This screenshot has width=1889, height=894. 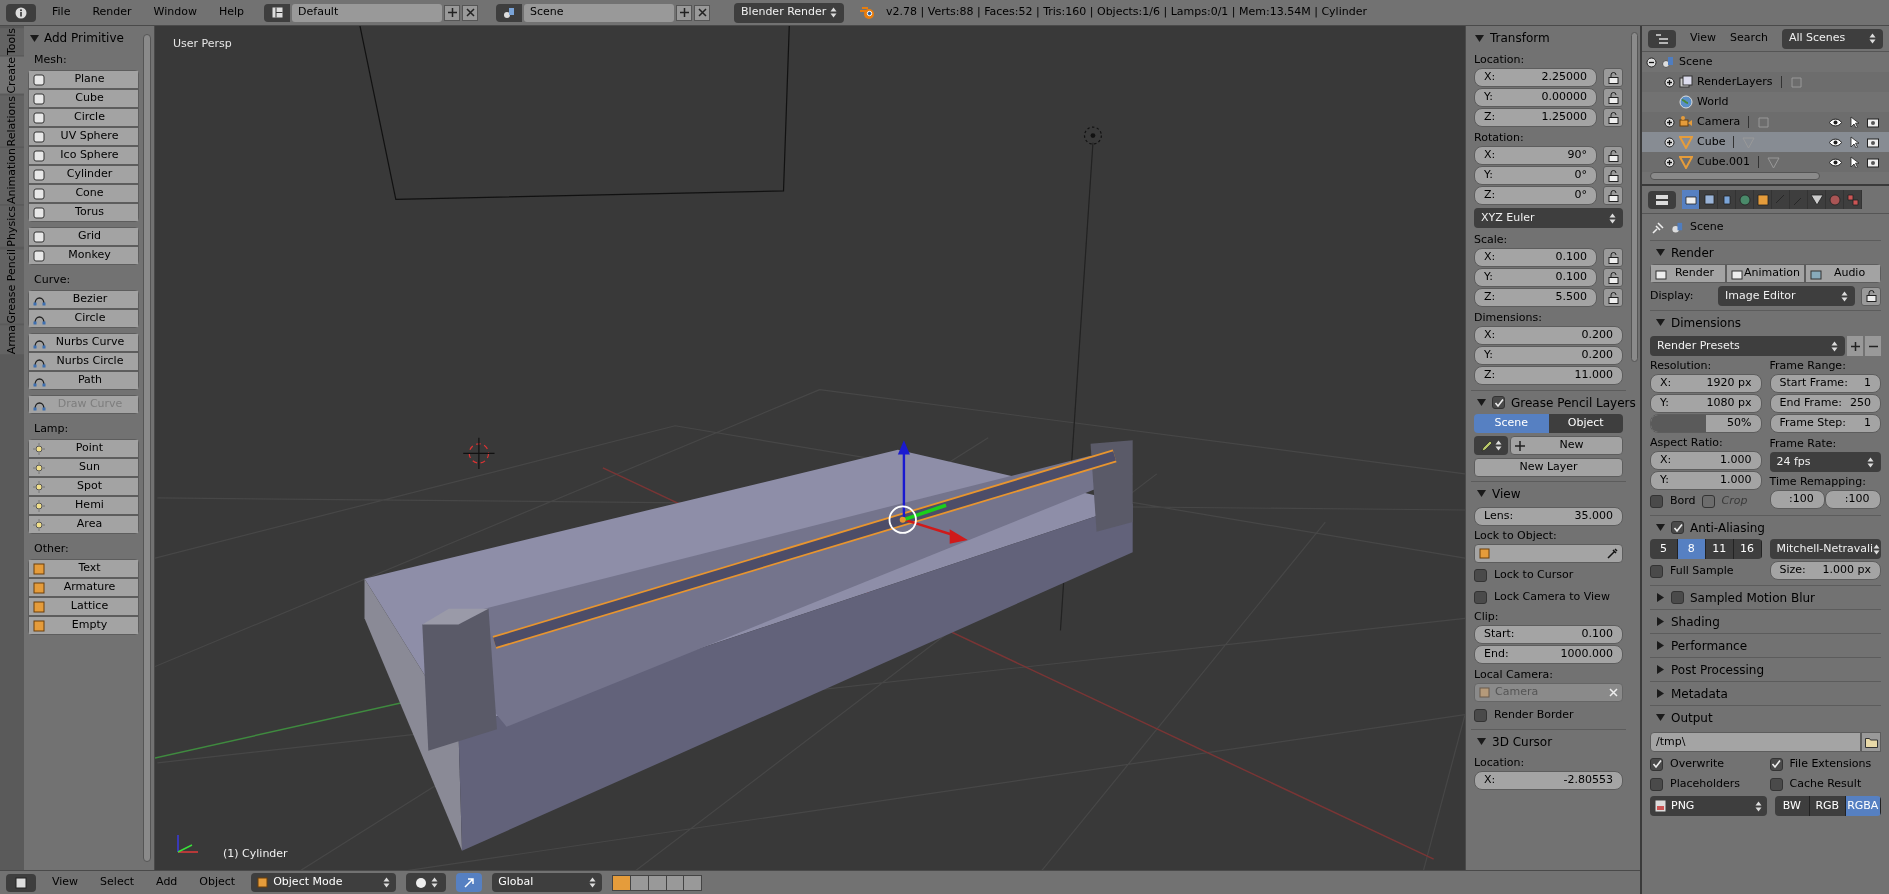 I want to click on number-field: Y: 0.200, so click(x=1548, y=355).